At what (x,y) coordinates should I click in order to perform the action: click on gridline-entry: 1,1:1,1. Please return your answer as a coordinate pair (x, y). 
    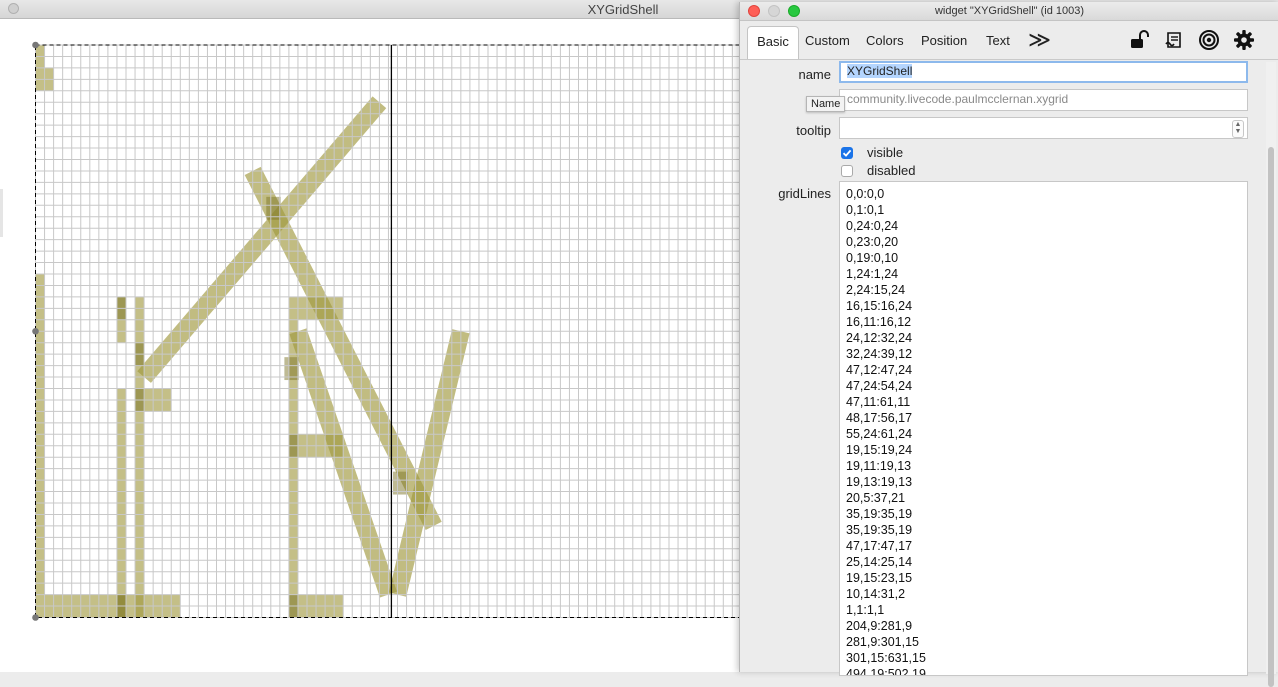
    Looking at the image, I should click on (865, 610).